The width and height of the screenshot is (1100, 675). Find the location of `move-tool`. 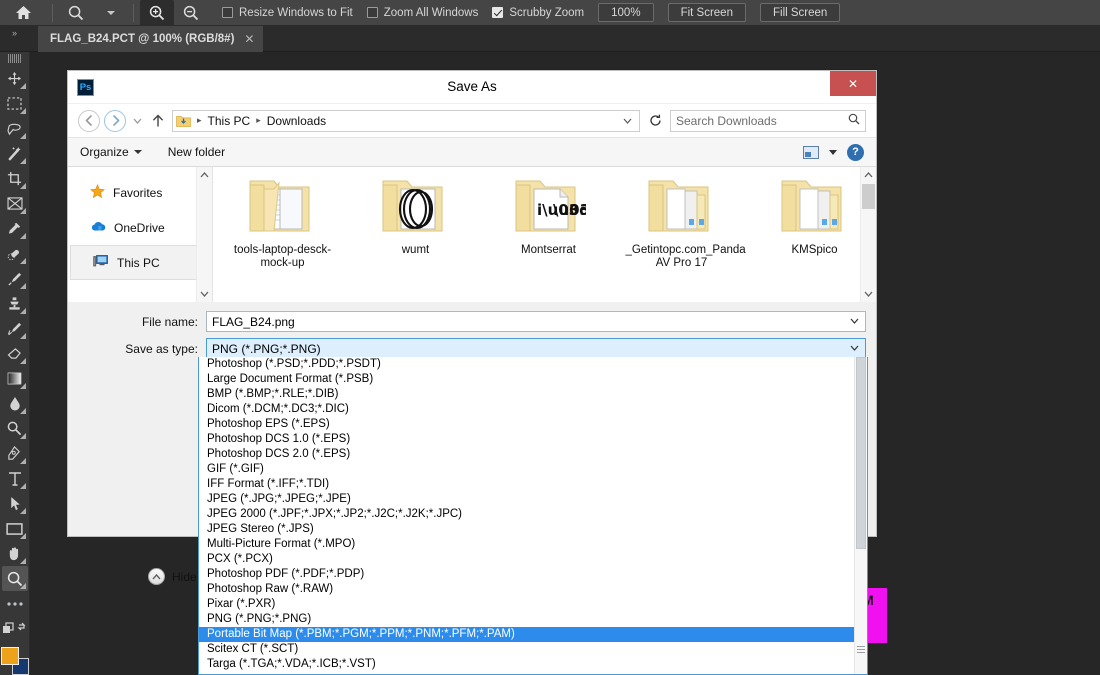

move-tool is located at coordinates (15, 78).